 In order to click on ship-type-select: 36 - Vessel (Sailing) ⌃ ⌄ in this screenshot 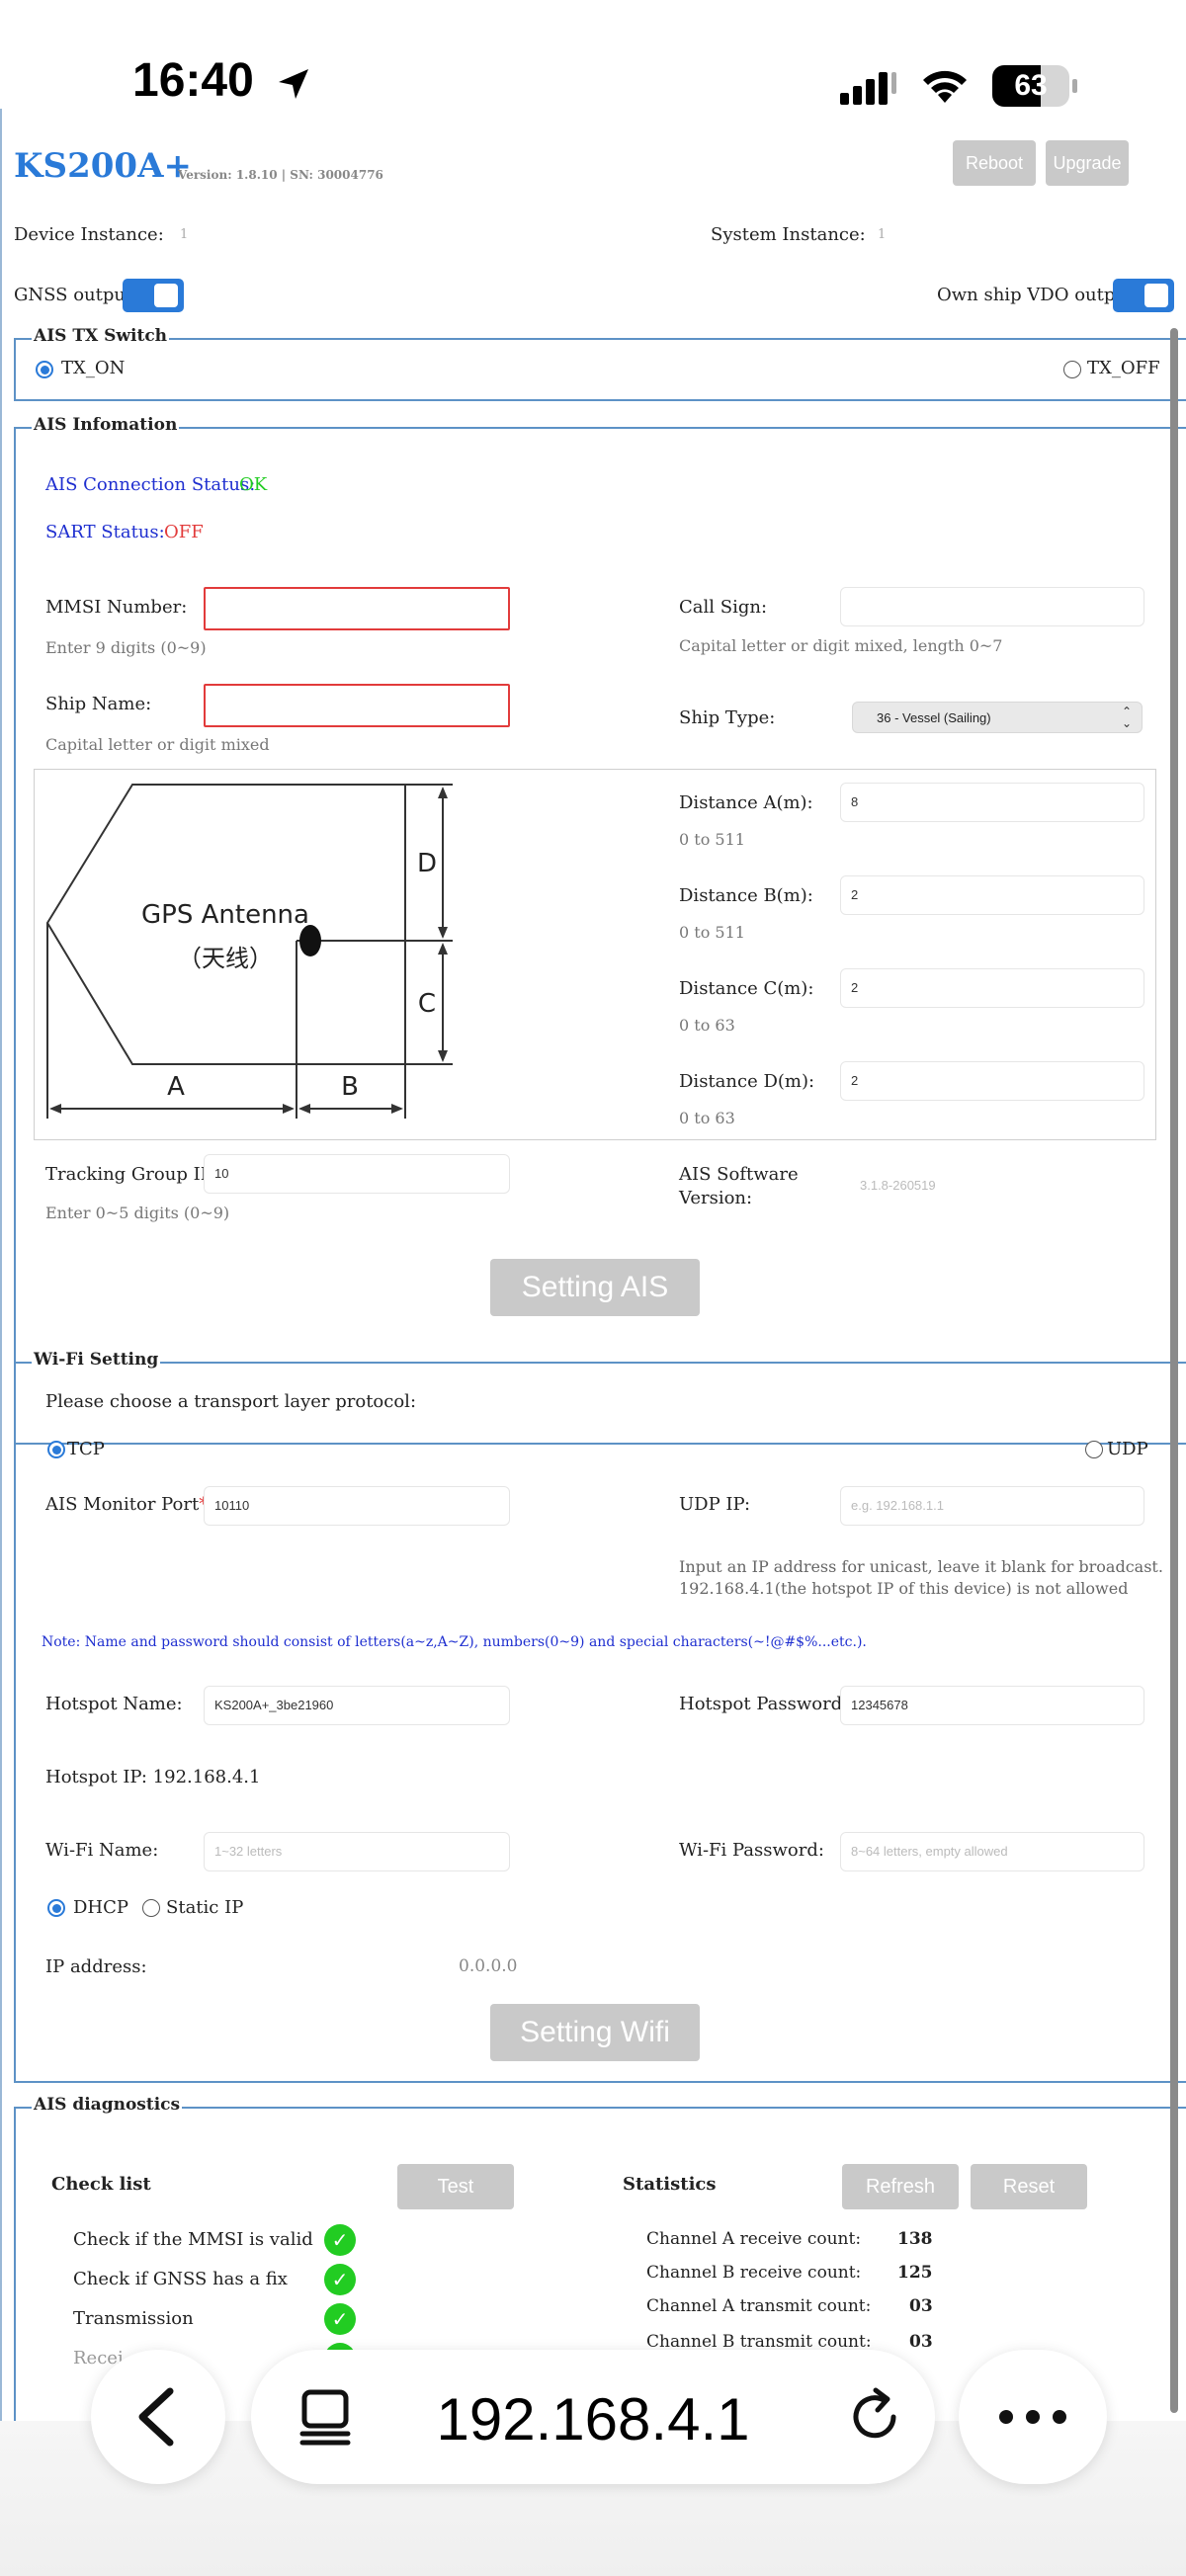, I will do `click(997, 717)`.